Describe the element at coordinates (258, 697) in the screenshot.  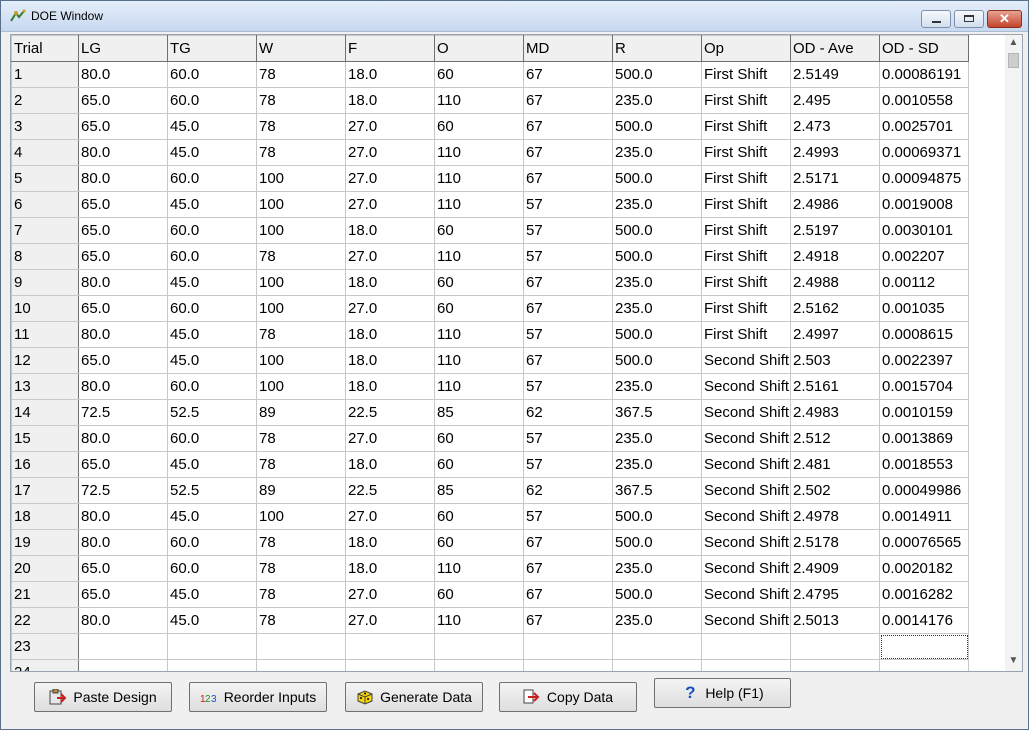
I see `reorder-inputs-button: 1 2 3 Reorder Inputs` at that location.